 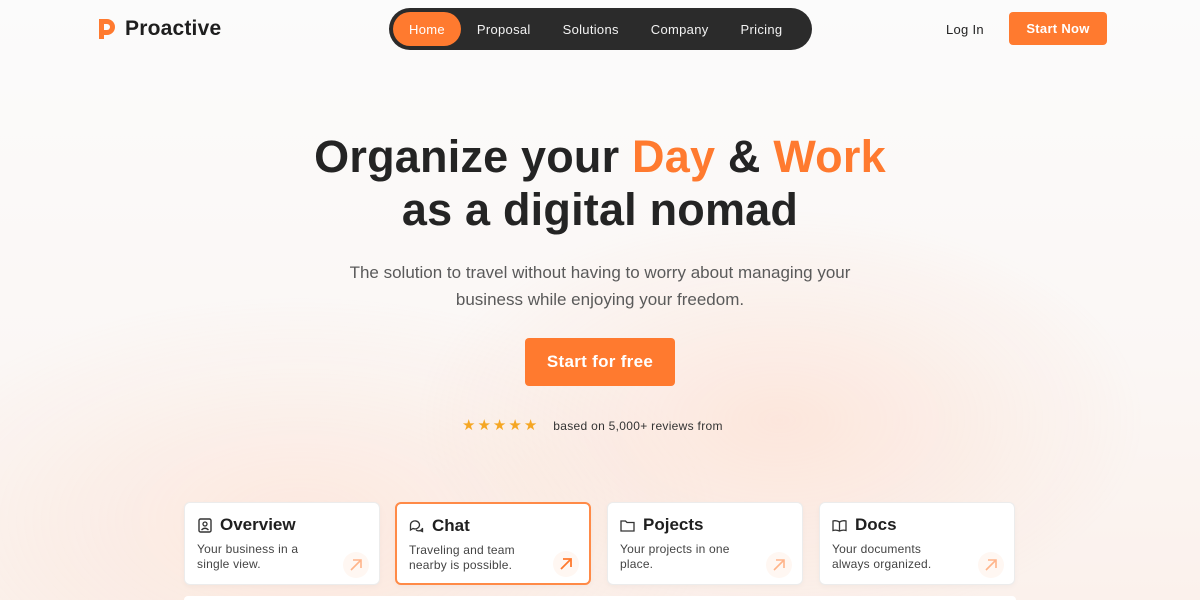 What do you see at coordinates (473, 156) in the screenshot?
I see `hero-title-part1: Organize your` at bounding box center [473, 156].